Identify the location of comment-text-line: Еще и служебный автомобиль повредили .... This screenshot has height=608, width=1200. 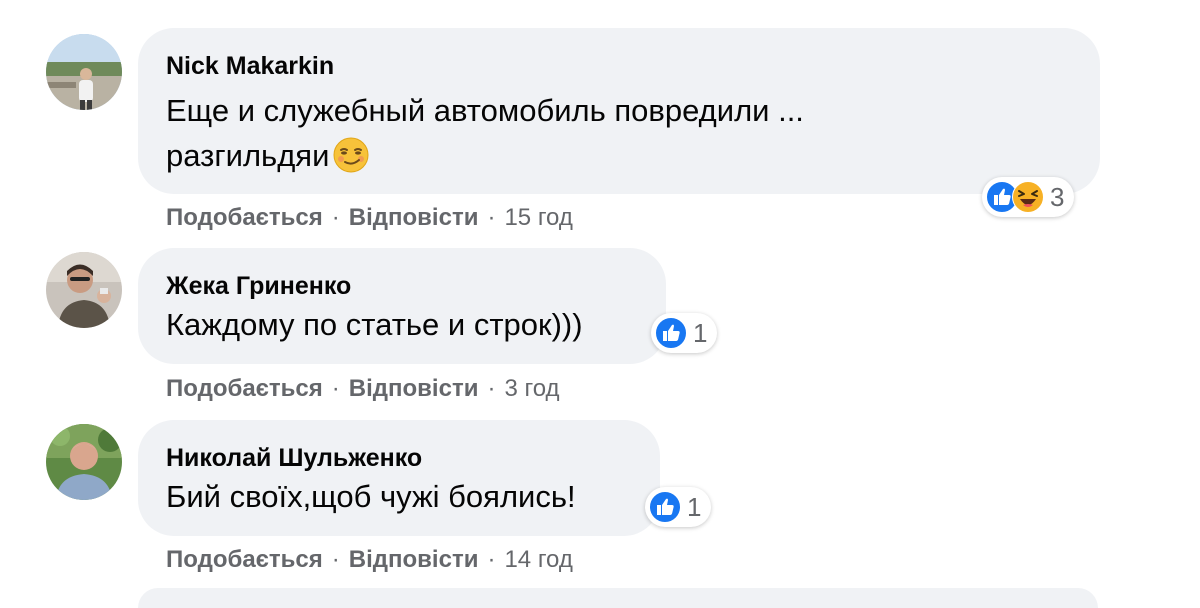
(485, 110).